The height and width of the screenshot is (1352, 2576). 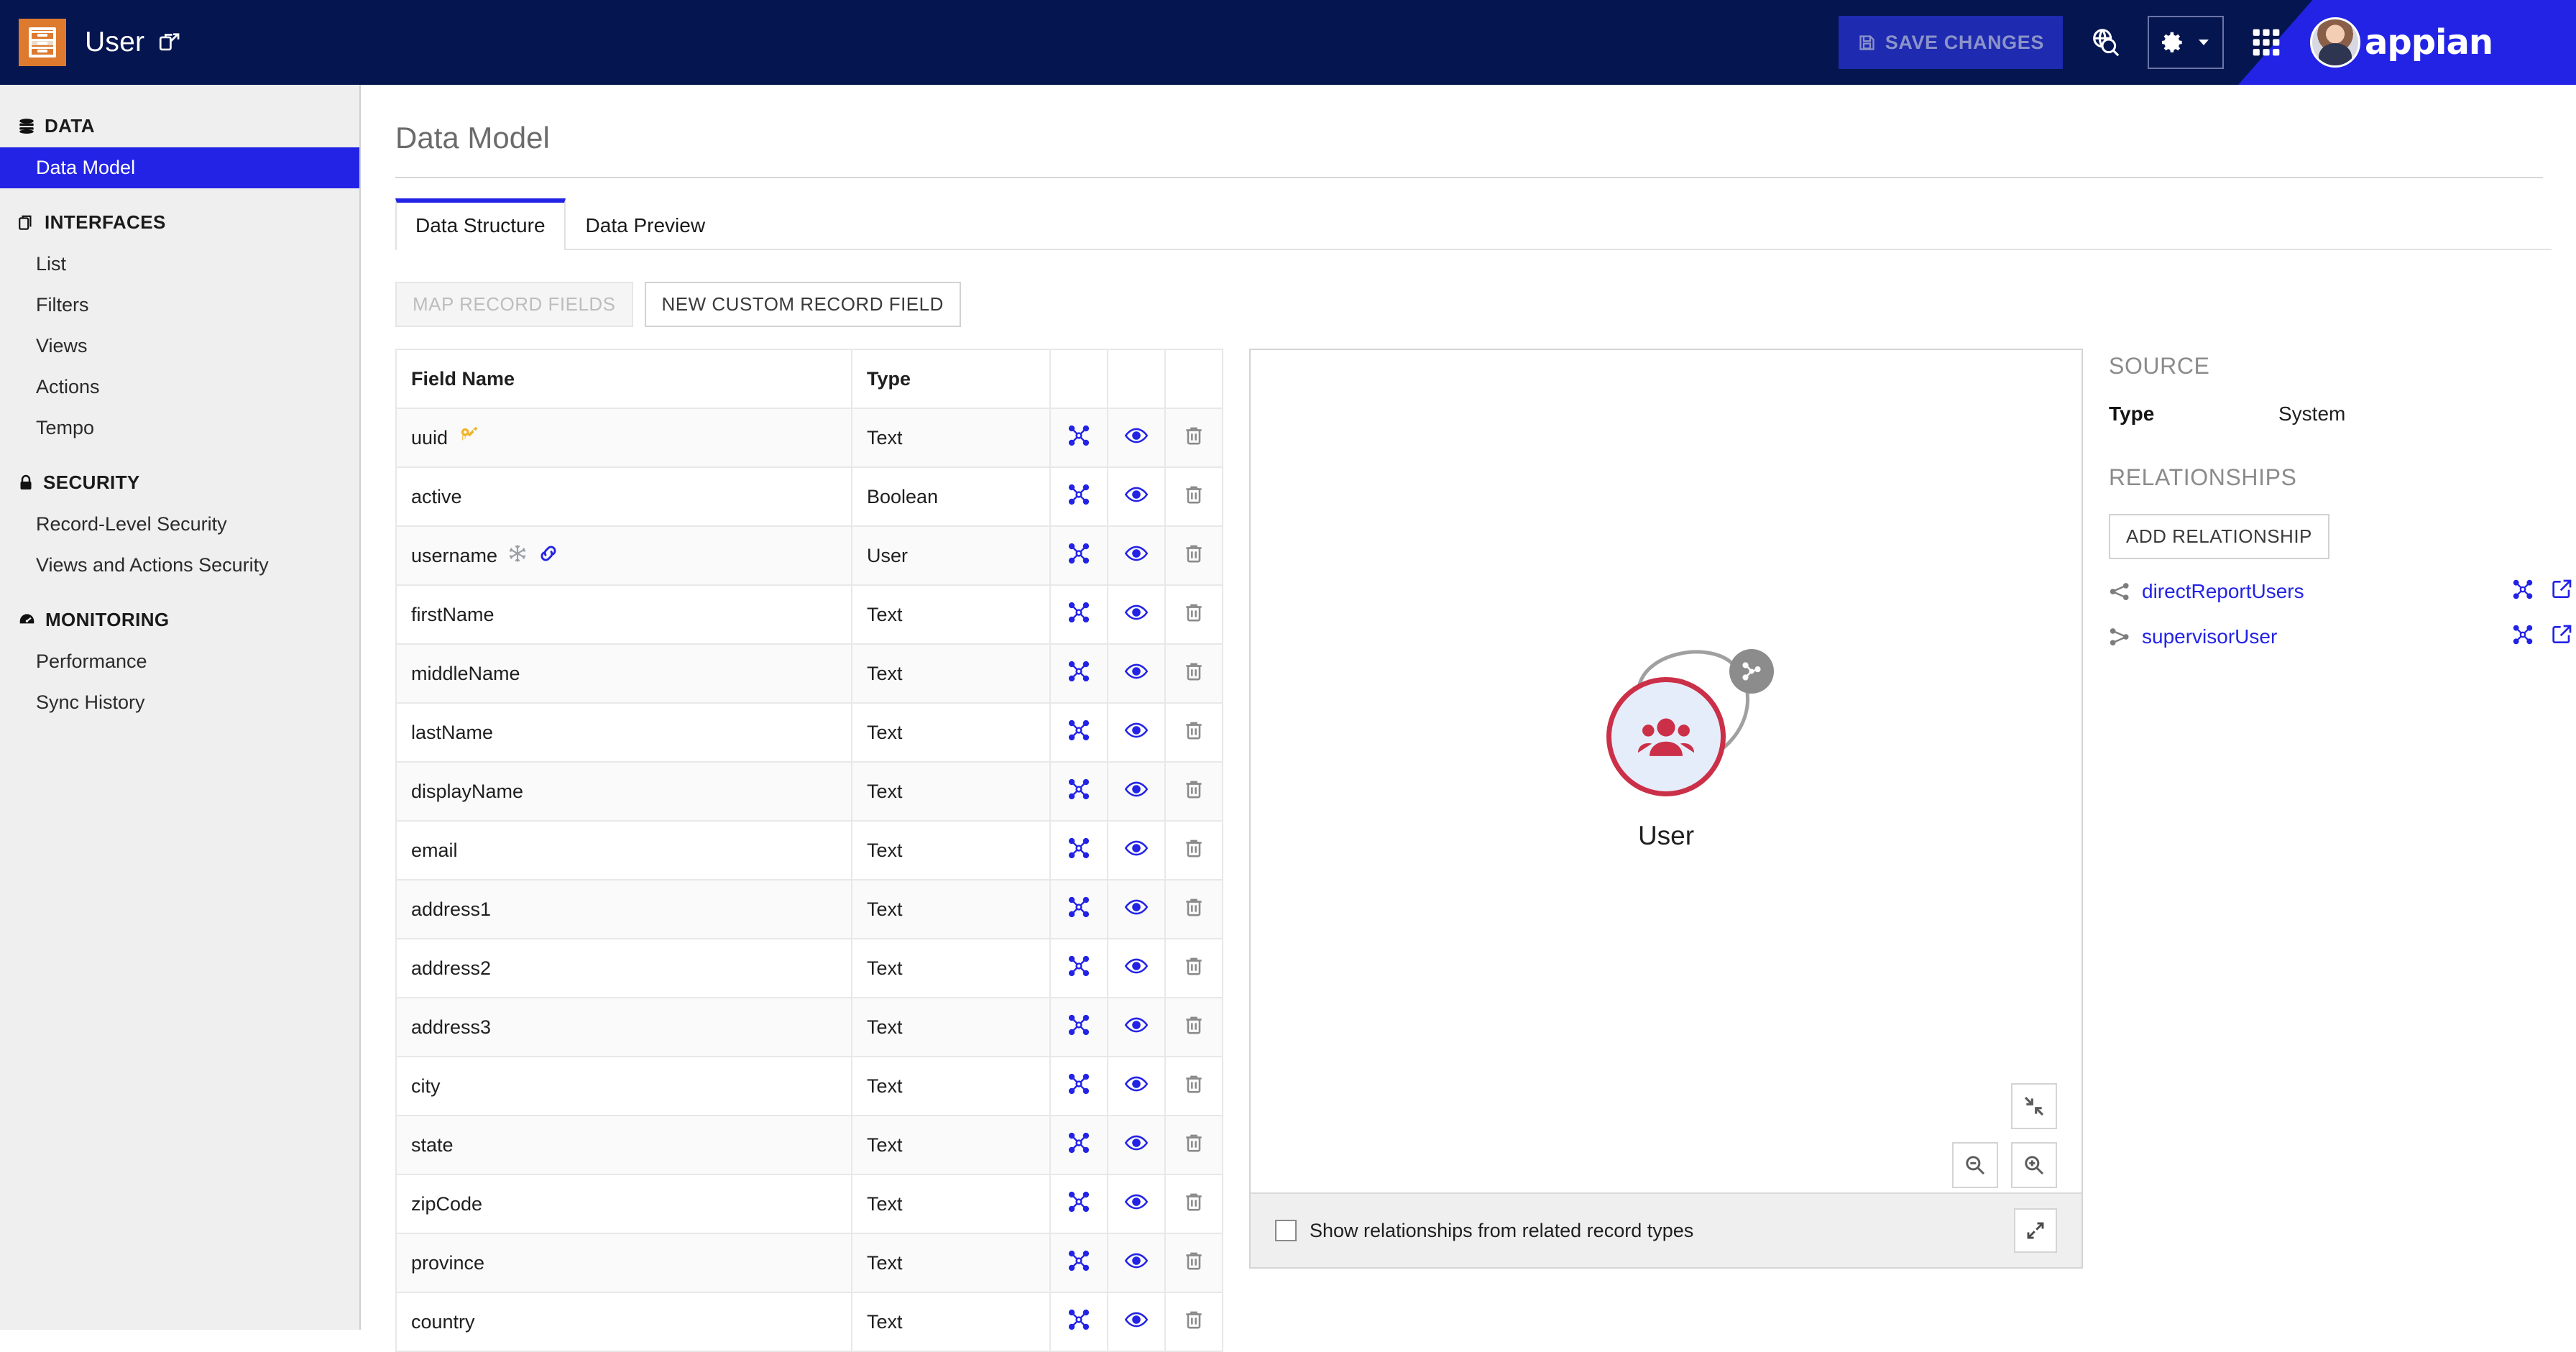 What do you see at coordinates (179, 387) in the screenshot?
I see `sidebar-item-actions: Actions` at bounding box center [179, 387].